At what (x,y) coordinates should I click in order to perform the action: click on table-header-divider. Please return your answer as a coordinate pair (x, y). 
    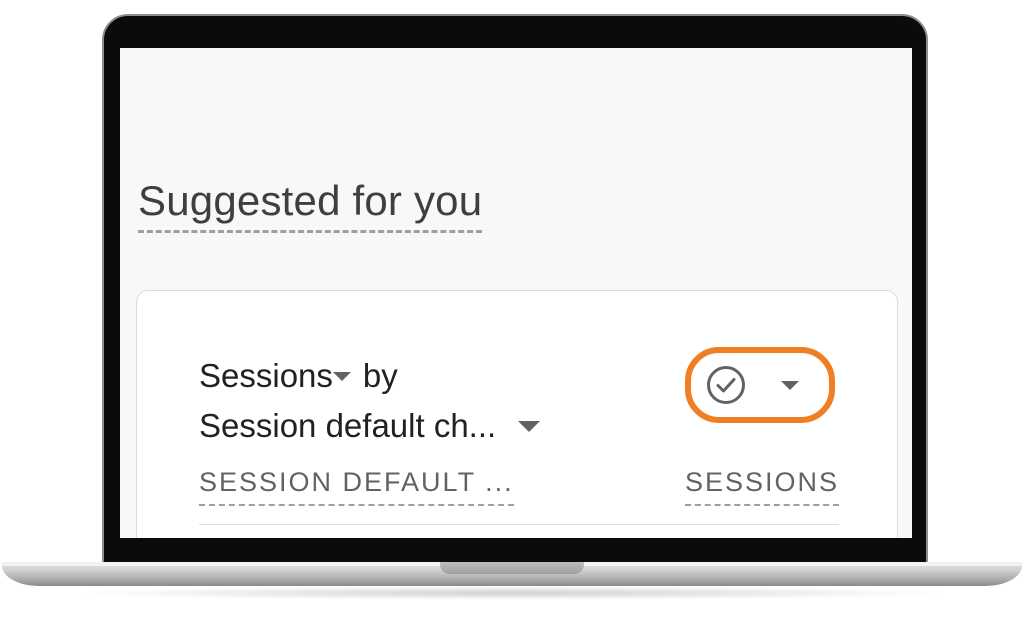
    Looking at the image, I should click on (519, 524).